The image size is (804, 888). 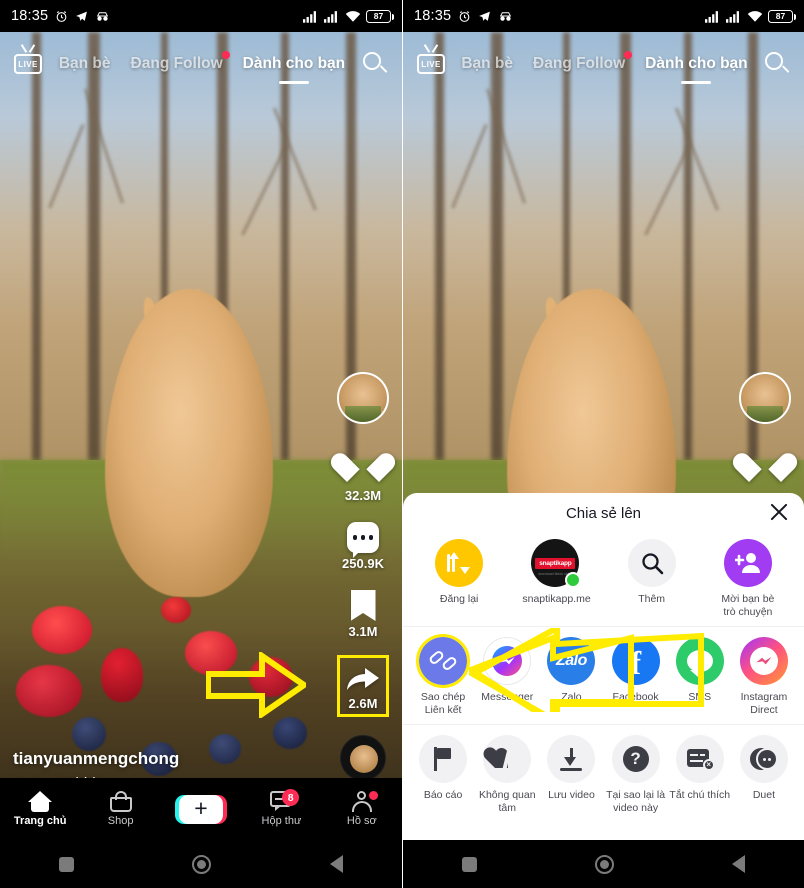 I want to click on comment-button: 250.9K, so click(x=363, y=546).